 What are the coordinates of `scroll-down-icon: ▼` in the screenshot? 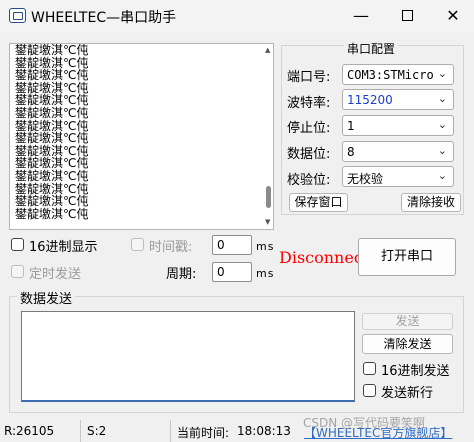 It's located at (267, 222).